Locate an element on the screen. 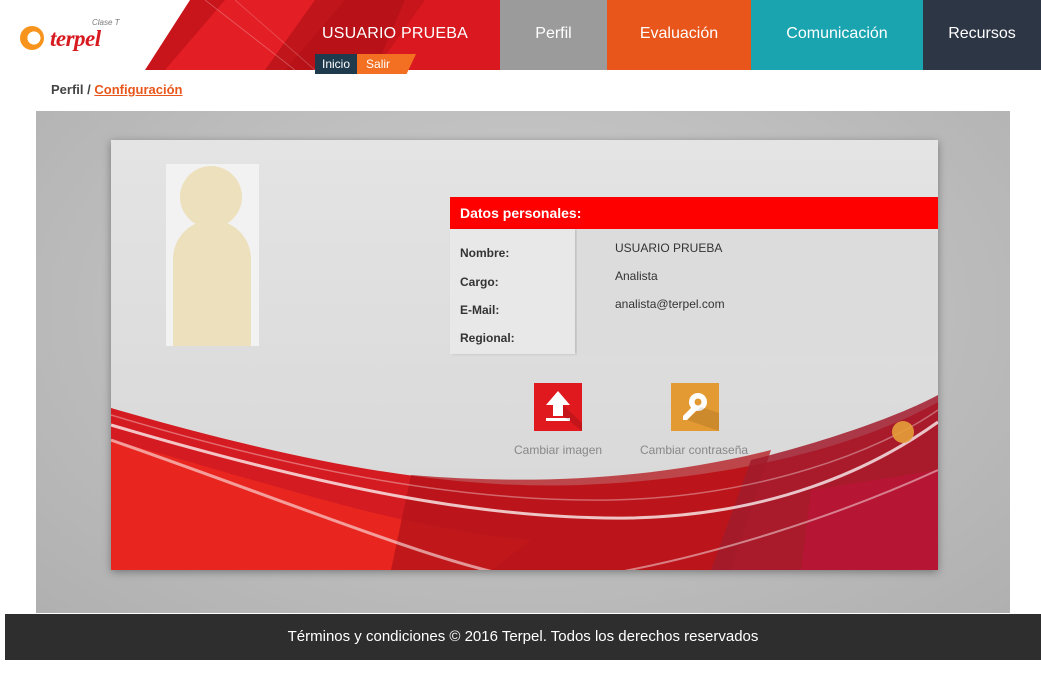 This screenshot has width=1041, height=675. breadcrumb-current-link: Configuración is located at coordinates (138, 89).